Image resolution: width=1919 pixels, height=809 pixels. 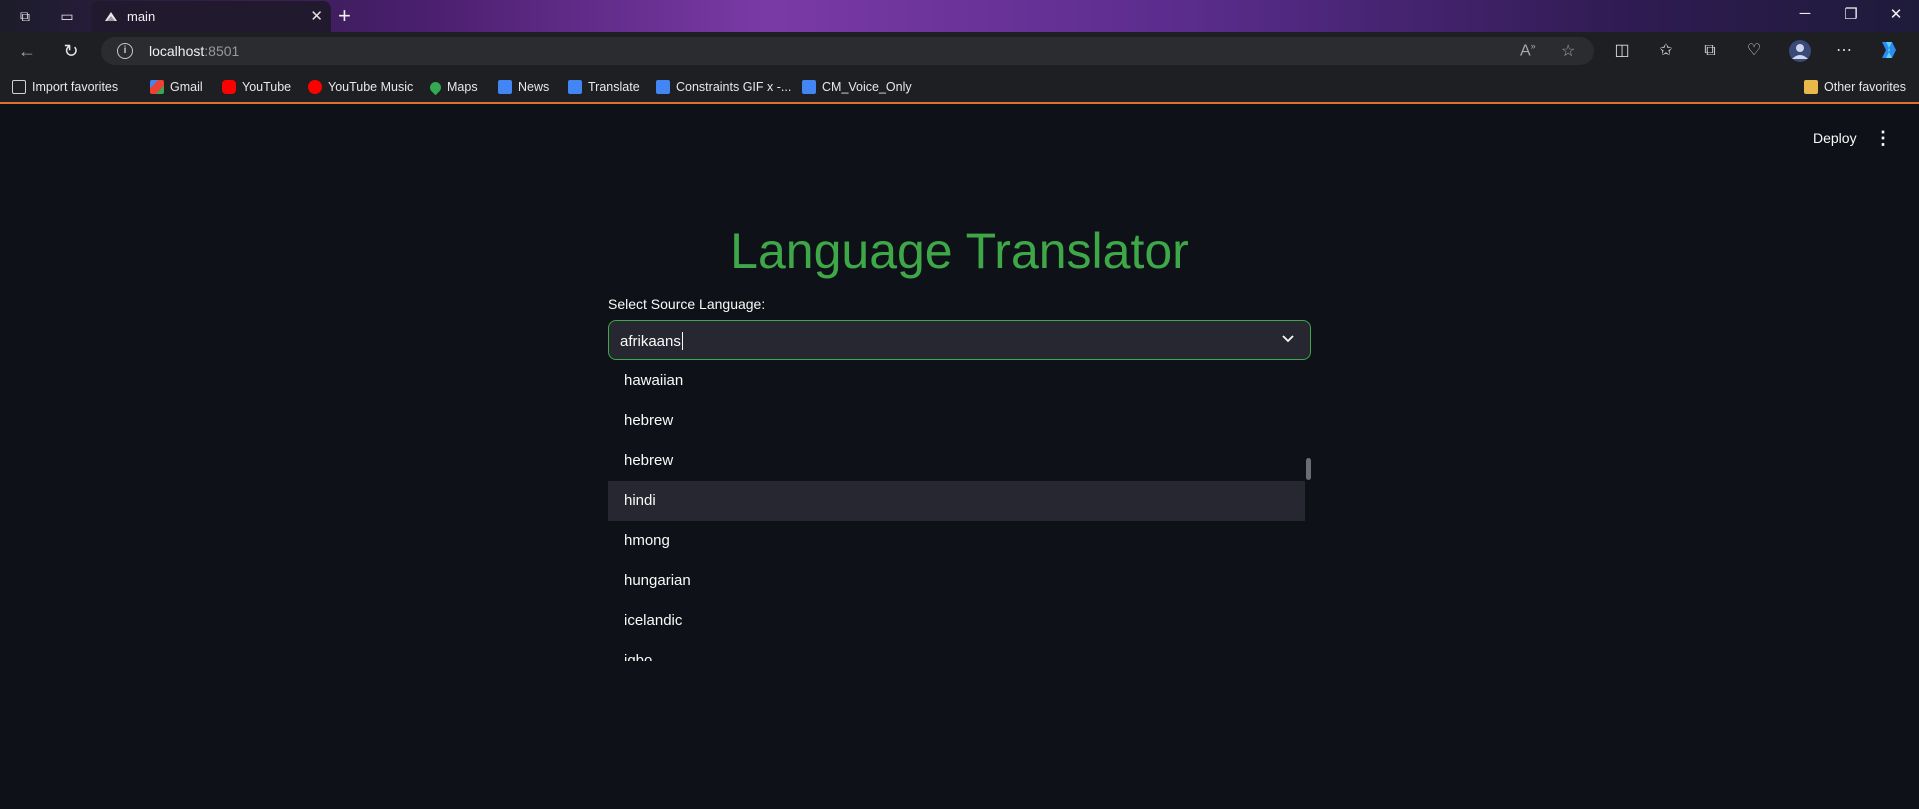 I want to click on bookmark-youtube: YouTube, so click(x=256, y=87).